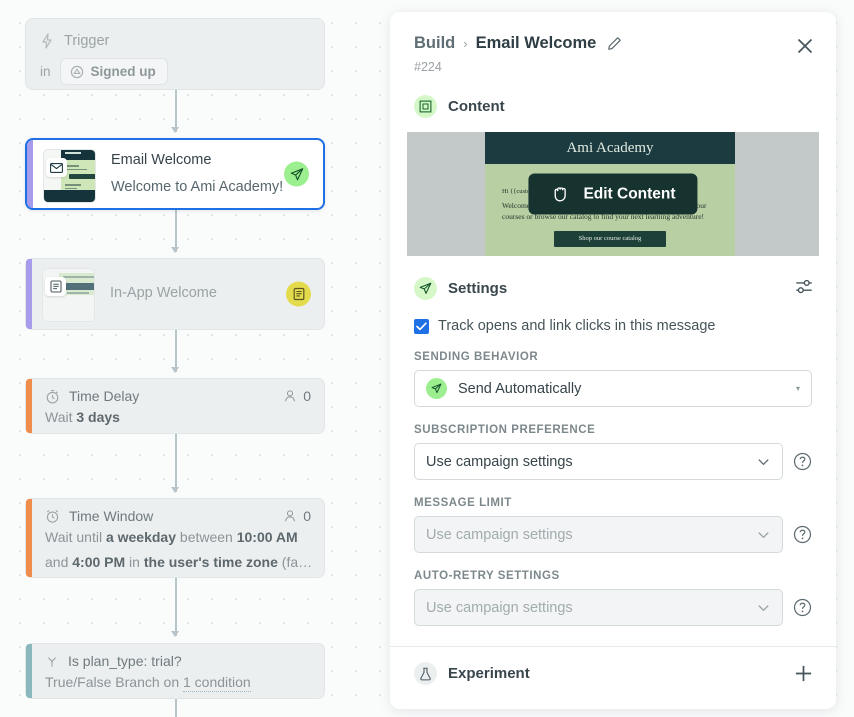 The image size is (854, 717). I want to click on window-l2c: in, so click(134, 561).